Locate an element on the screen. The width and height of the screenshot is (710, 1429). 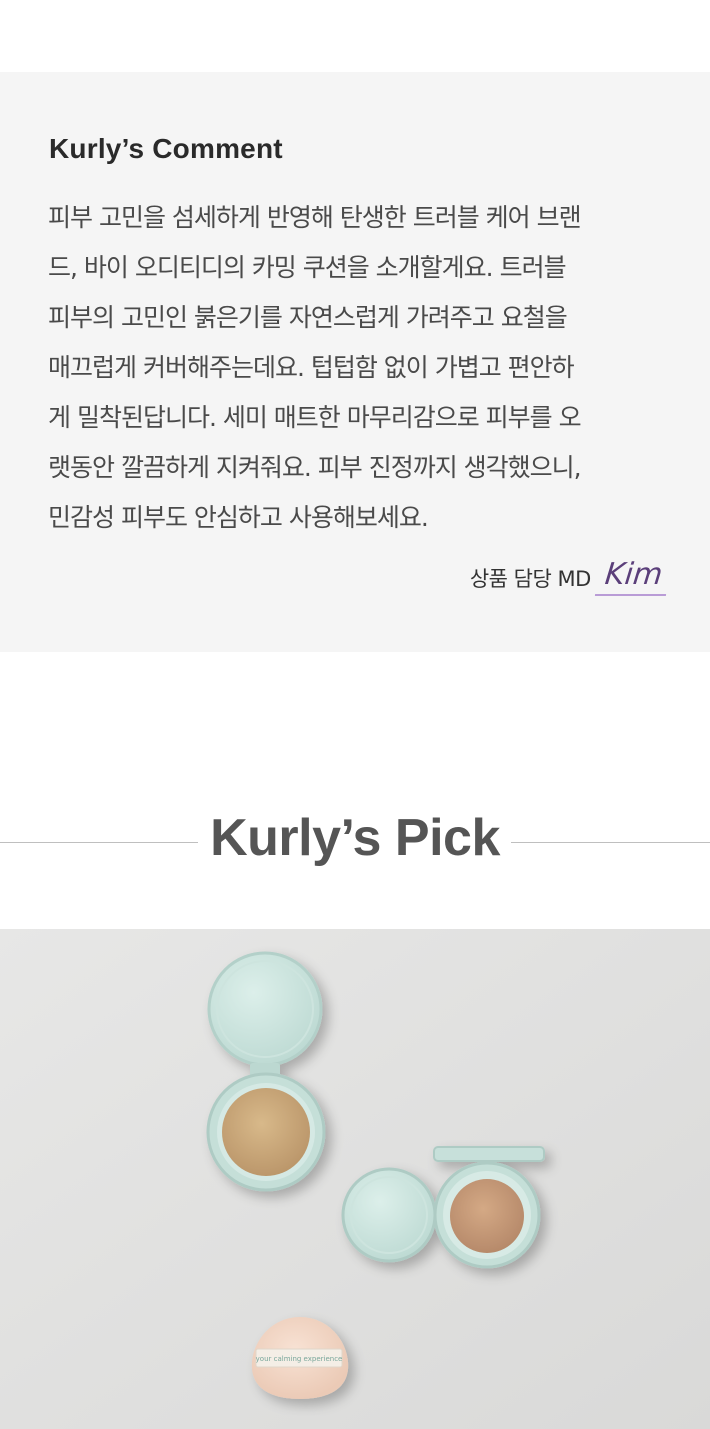
divider-line-right is located at coordinates (610, 842).